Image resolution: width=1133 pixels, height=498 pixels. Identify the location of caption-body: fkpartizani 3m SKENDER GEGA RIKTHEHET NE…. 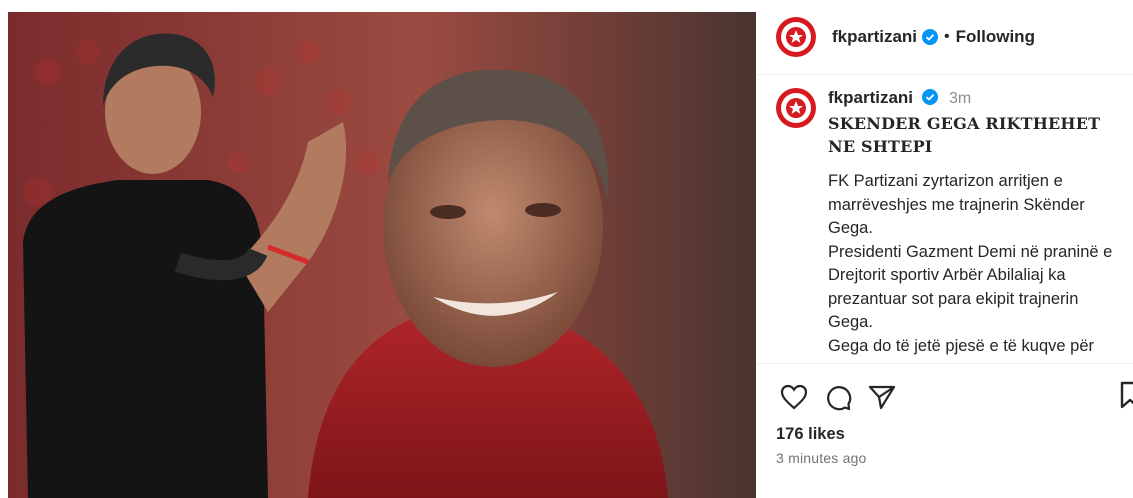
(973, 223).